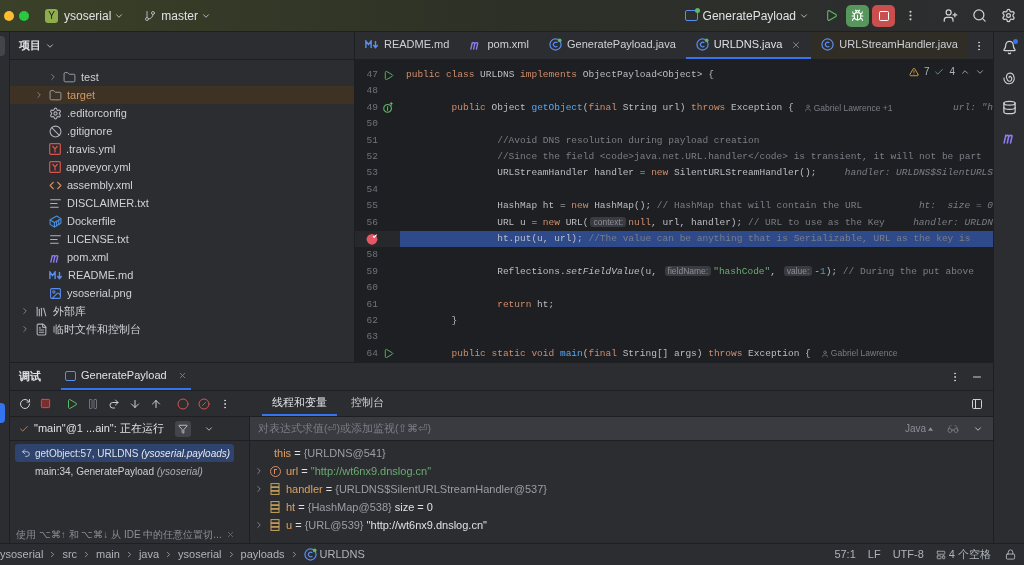  What do you see at coordinates (1009, 47) in the screenshot?
I see `notifications-icon` at bounding box center [1009, 47].